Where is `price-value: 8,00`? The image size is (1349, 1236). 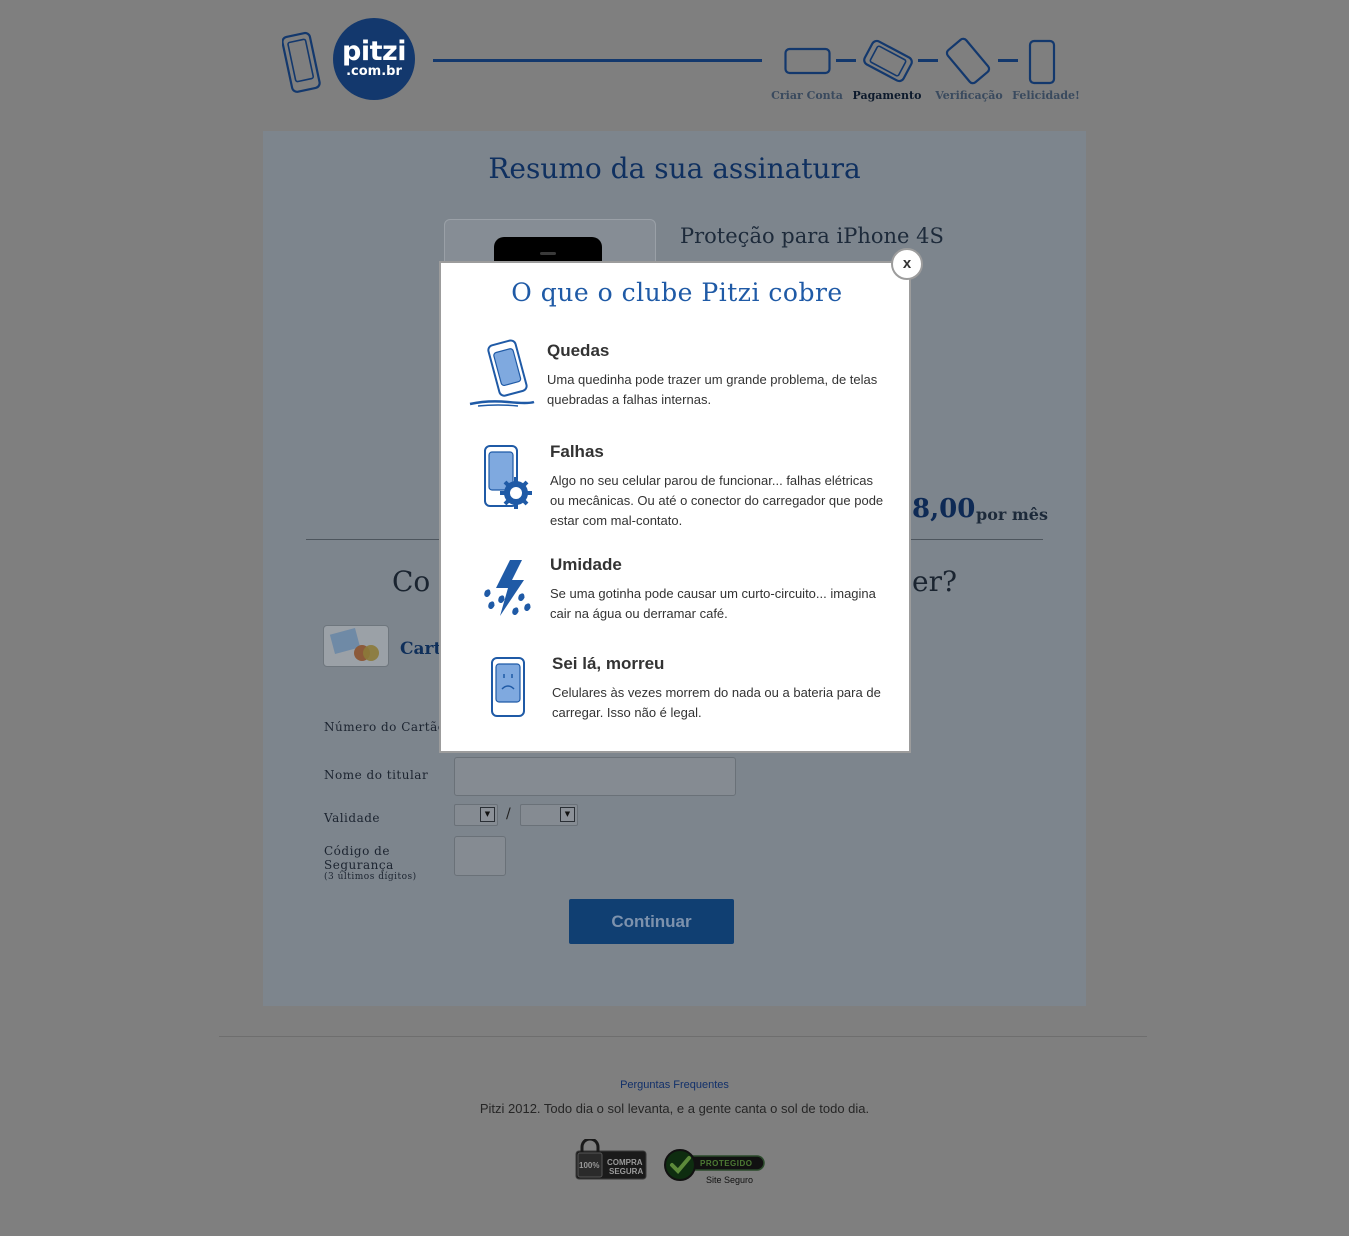
price-value: 8,00 is located at coordinates (944, 509).